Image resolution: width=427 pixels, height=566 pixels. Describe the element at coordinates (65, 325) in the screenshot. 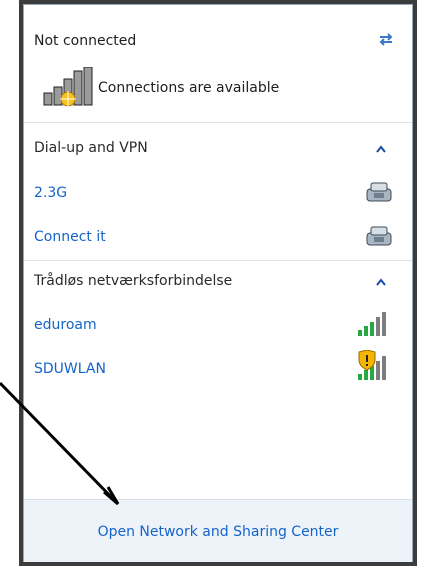

I see `network-item-eduroam: eduroam` at that location.